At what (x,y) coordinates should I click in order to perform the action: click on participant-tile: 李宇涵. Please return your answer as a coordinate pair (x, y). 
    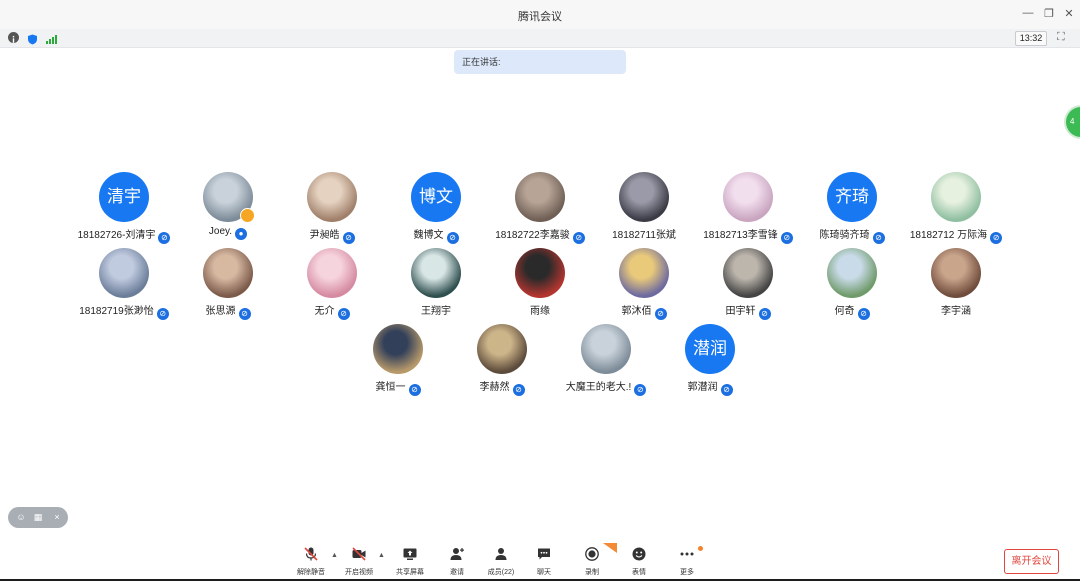
    Looking at the image, I should click on (956, 283).